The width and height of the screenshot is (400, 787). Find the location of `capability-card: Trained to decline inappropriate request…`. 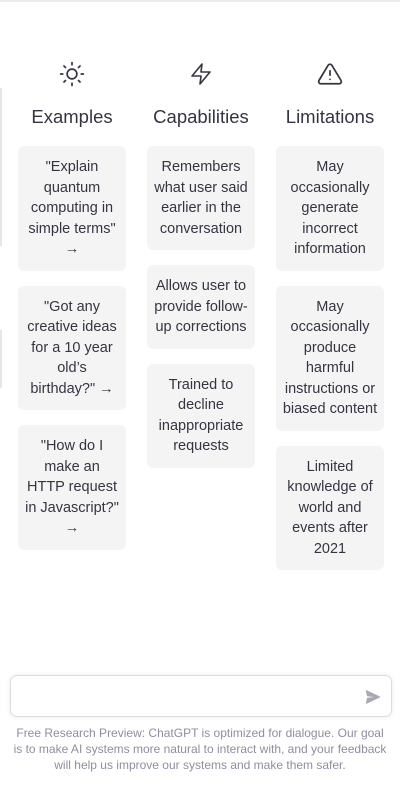

capability-card: Trained to decline inappropriate request… is located at coordinates (201, 415).